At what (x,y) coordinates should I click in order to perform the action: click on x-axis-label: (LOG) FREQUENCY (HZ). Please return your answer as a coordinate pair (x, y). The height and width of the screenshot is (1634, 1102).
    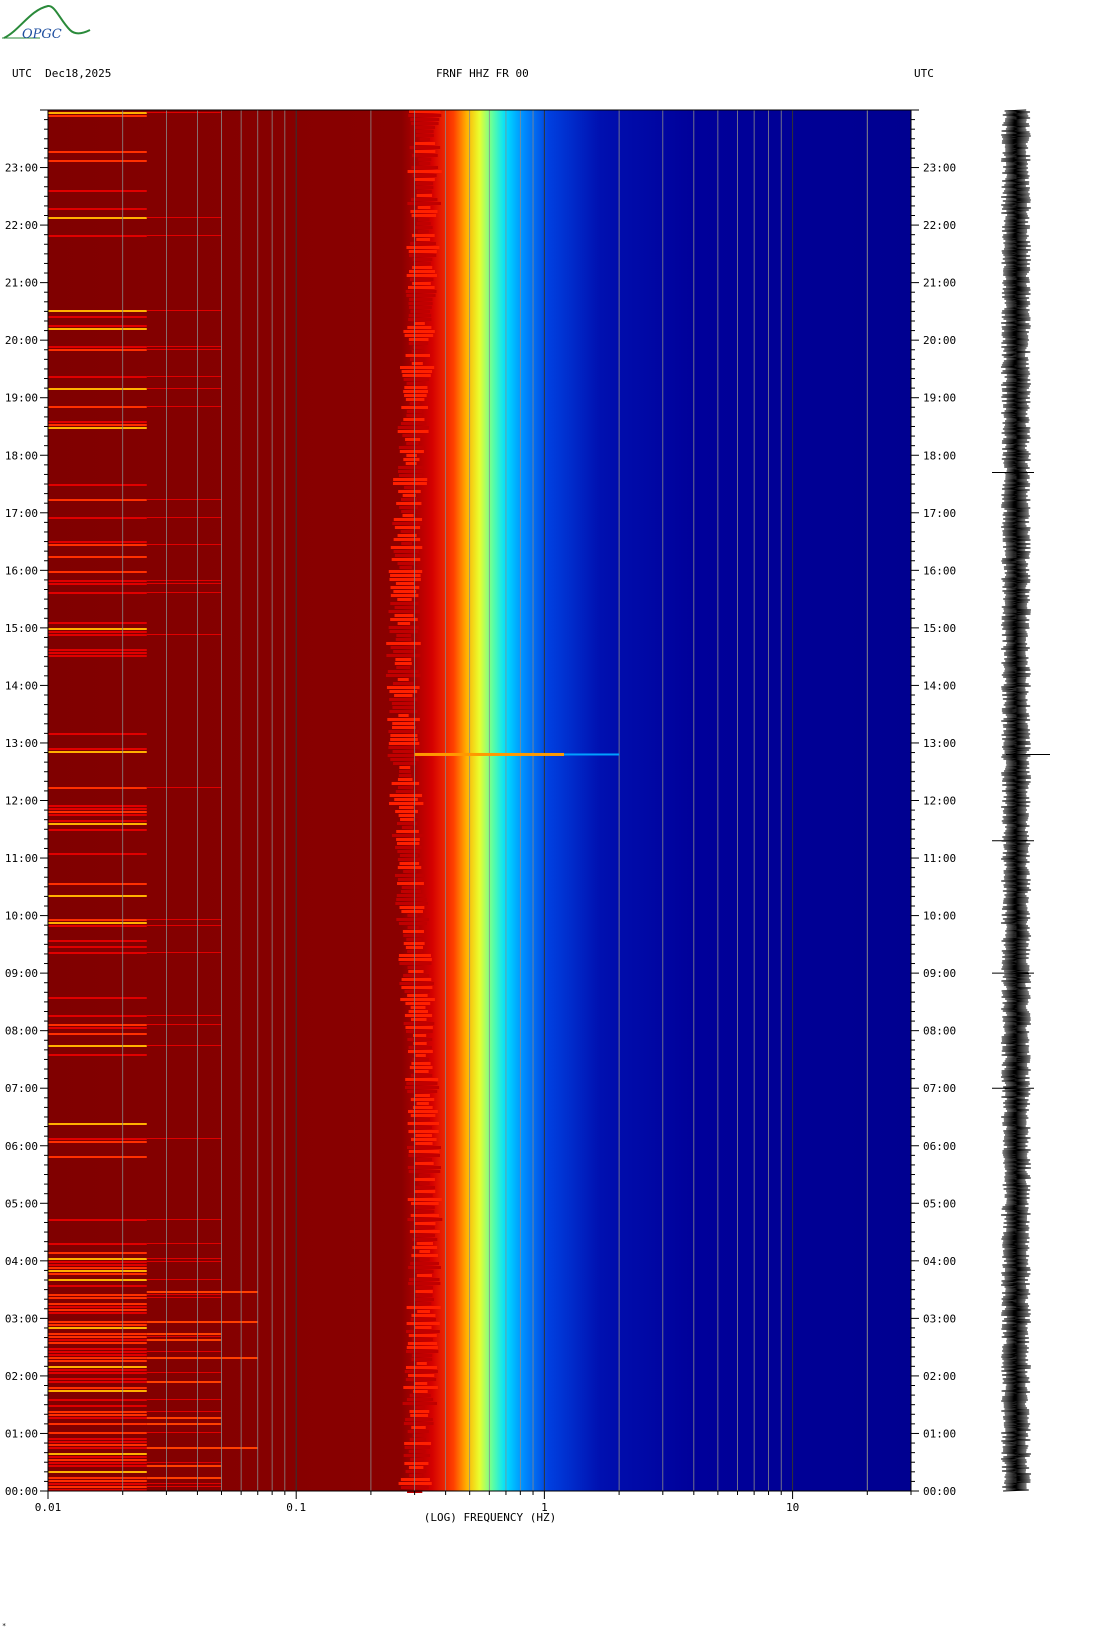
    Looking at the image, I should click on (490, 1517).